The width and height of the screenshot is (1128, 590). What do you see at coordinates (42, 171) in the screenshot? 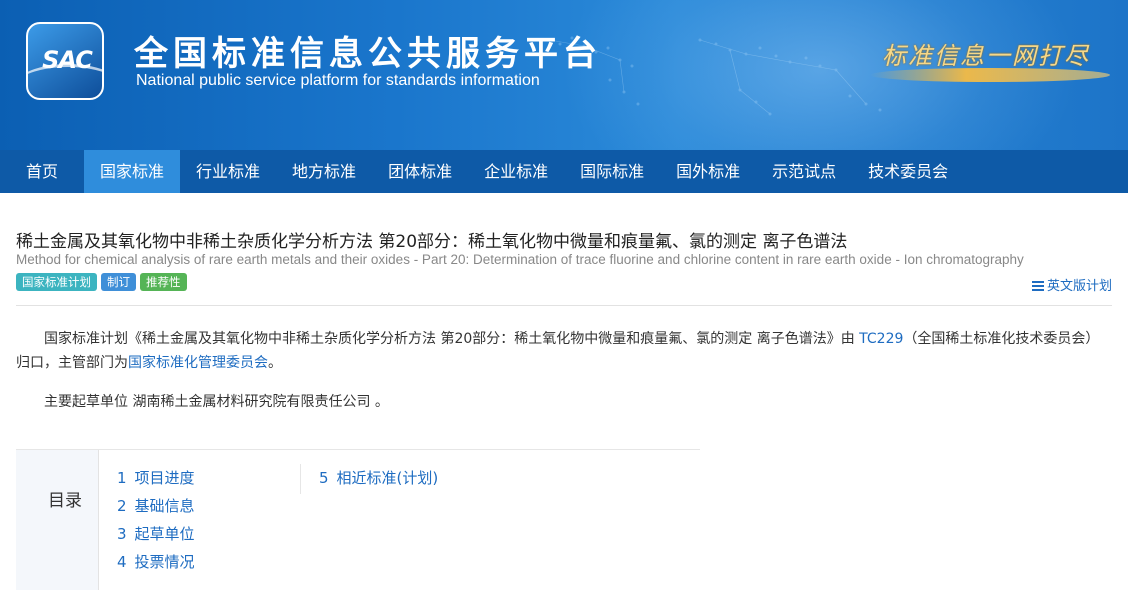
I see `nav-item-home: 首页` at bounding box center [42, 171].